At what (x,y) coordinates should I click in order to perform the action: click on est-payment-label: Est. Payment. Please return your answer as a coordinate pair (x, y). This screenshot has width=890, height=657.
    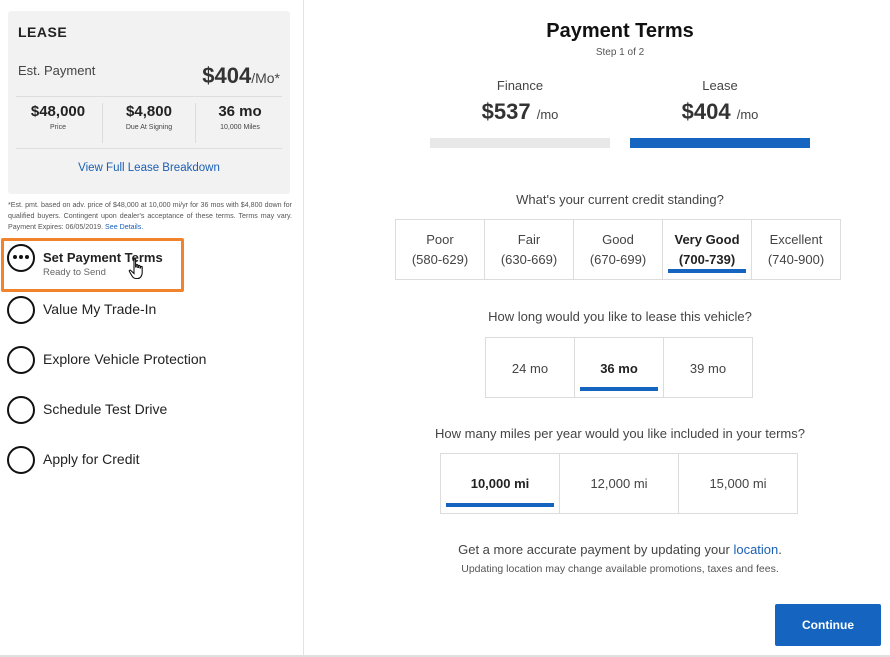
    Looking at the image, I should click on (57, 70).